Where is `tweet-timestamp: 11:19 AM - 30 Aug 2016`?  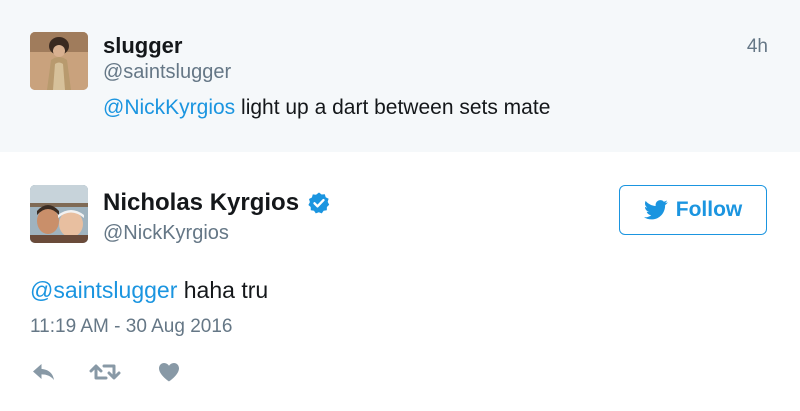
tweet-timestamp: 11:19 AM - 30 Aug 2016 is located at coordinates (131, 327).